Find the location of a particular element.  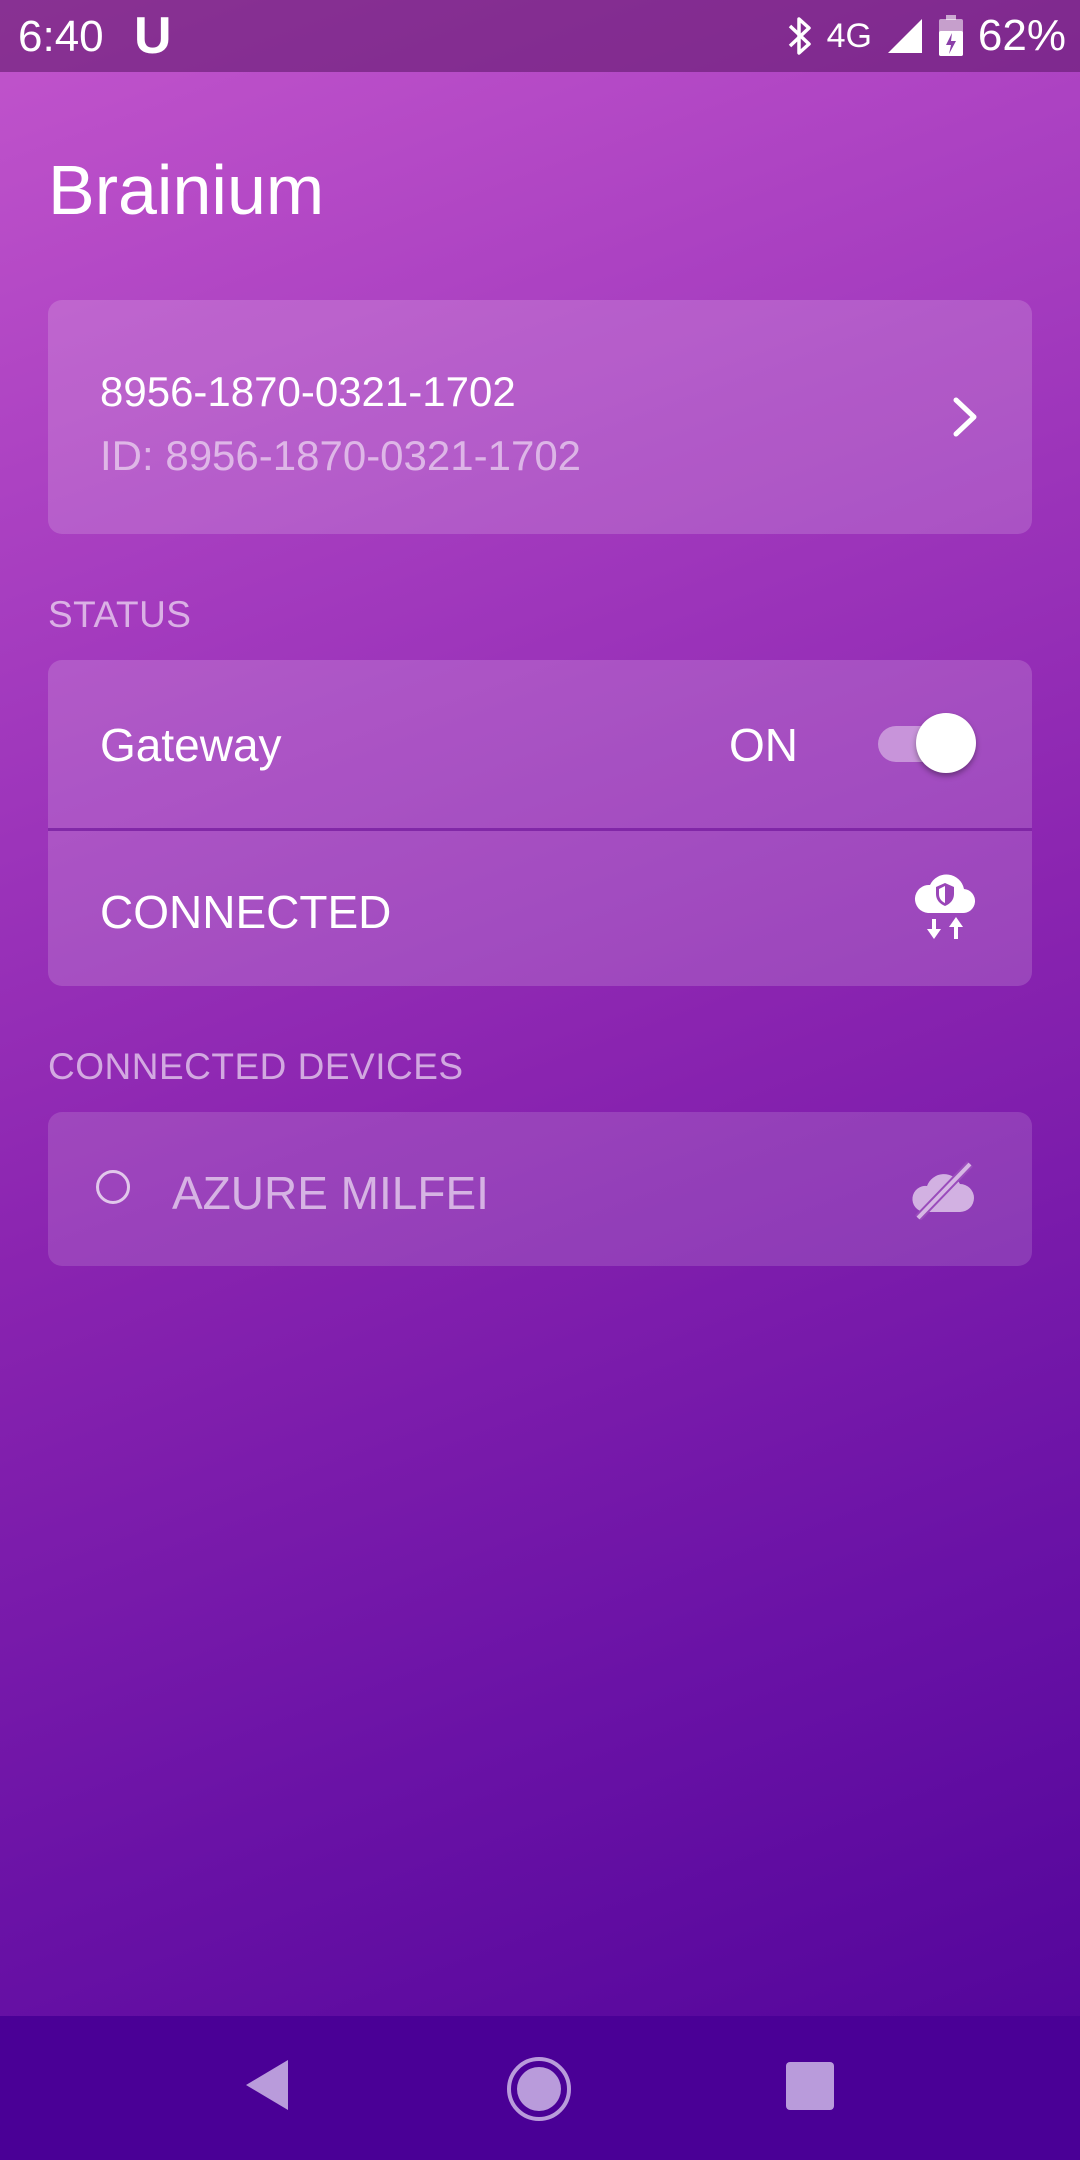

page-title: Brainium is located at coordinates (186, 190).